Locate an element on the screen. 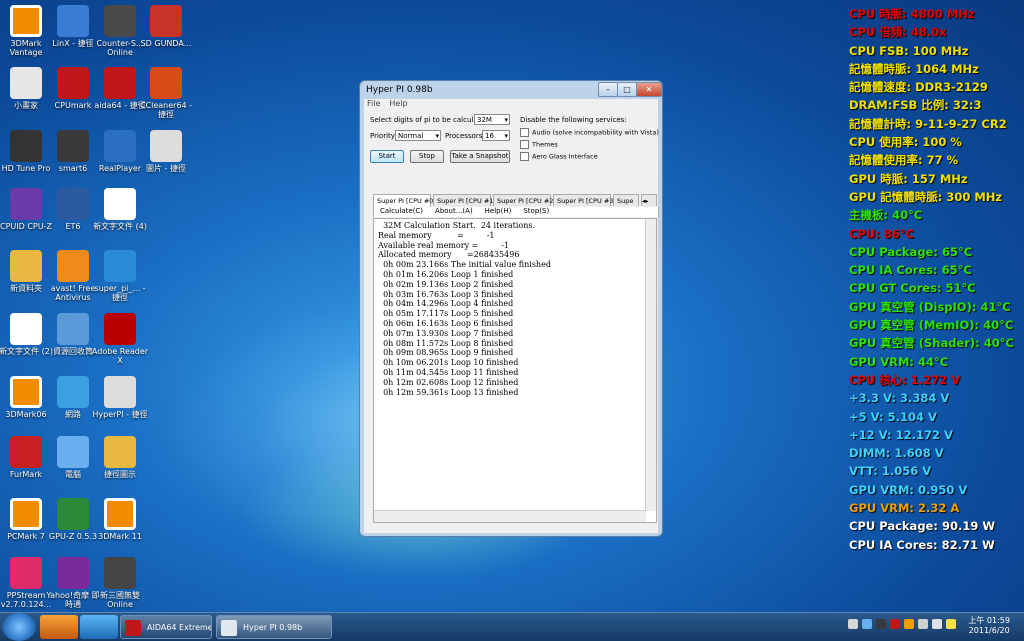 Image resolution: width=1024 pixels, height=641 pixels. desktop-icon: 新文字文件 (4) is located at coordinates (120, 217).